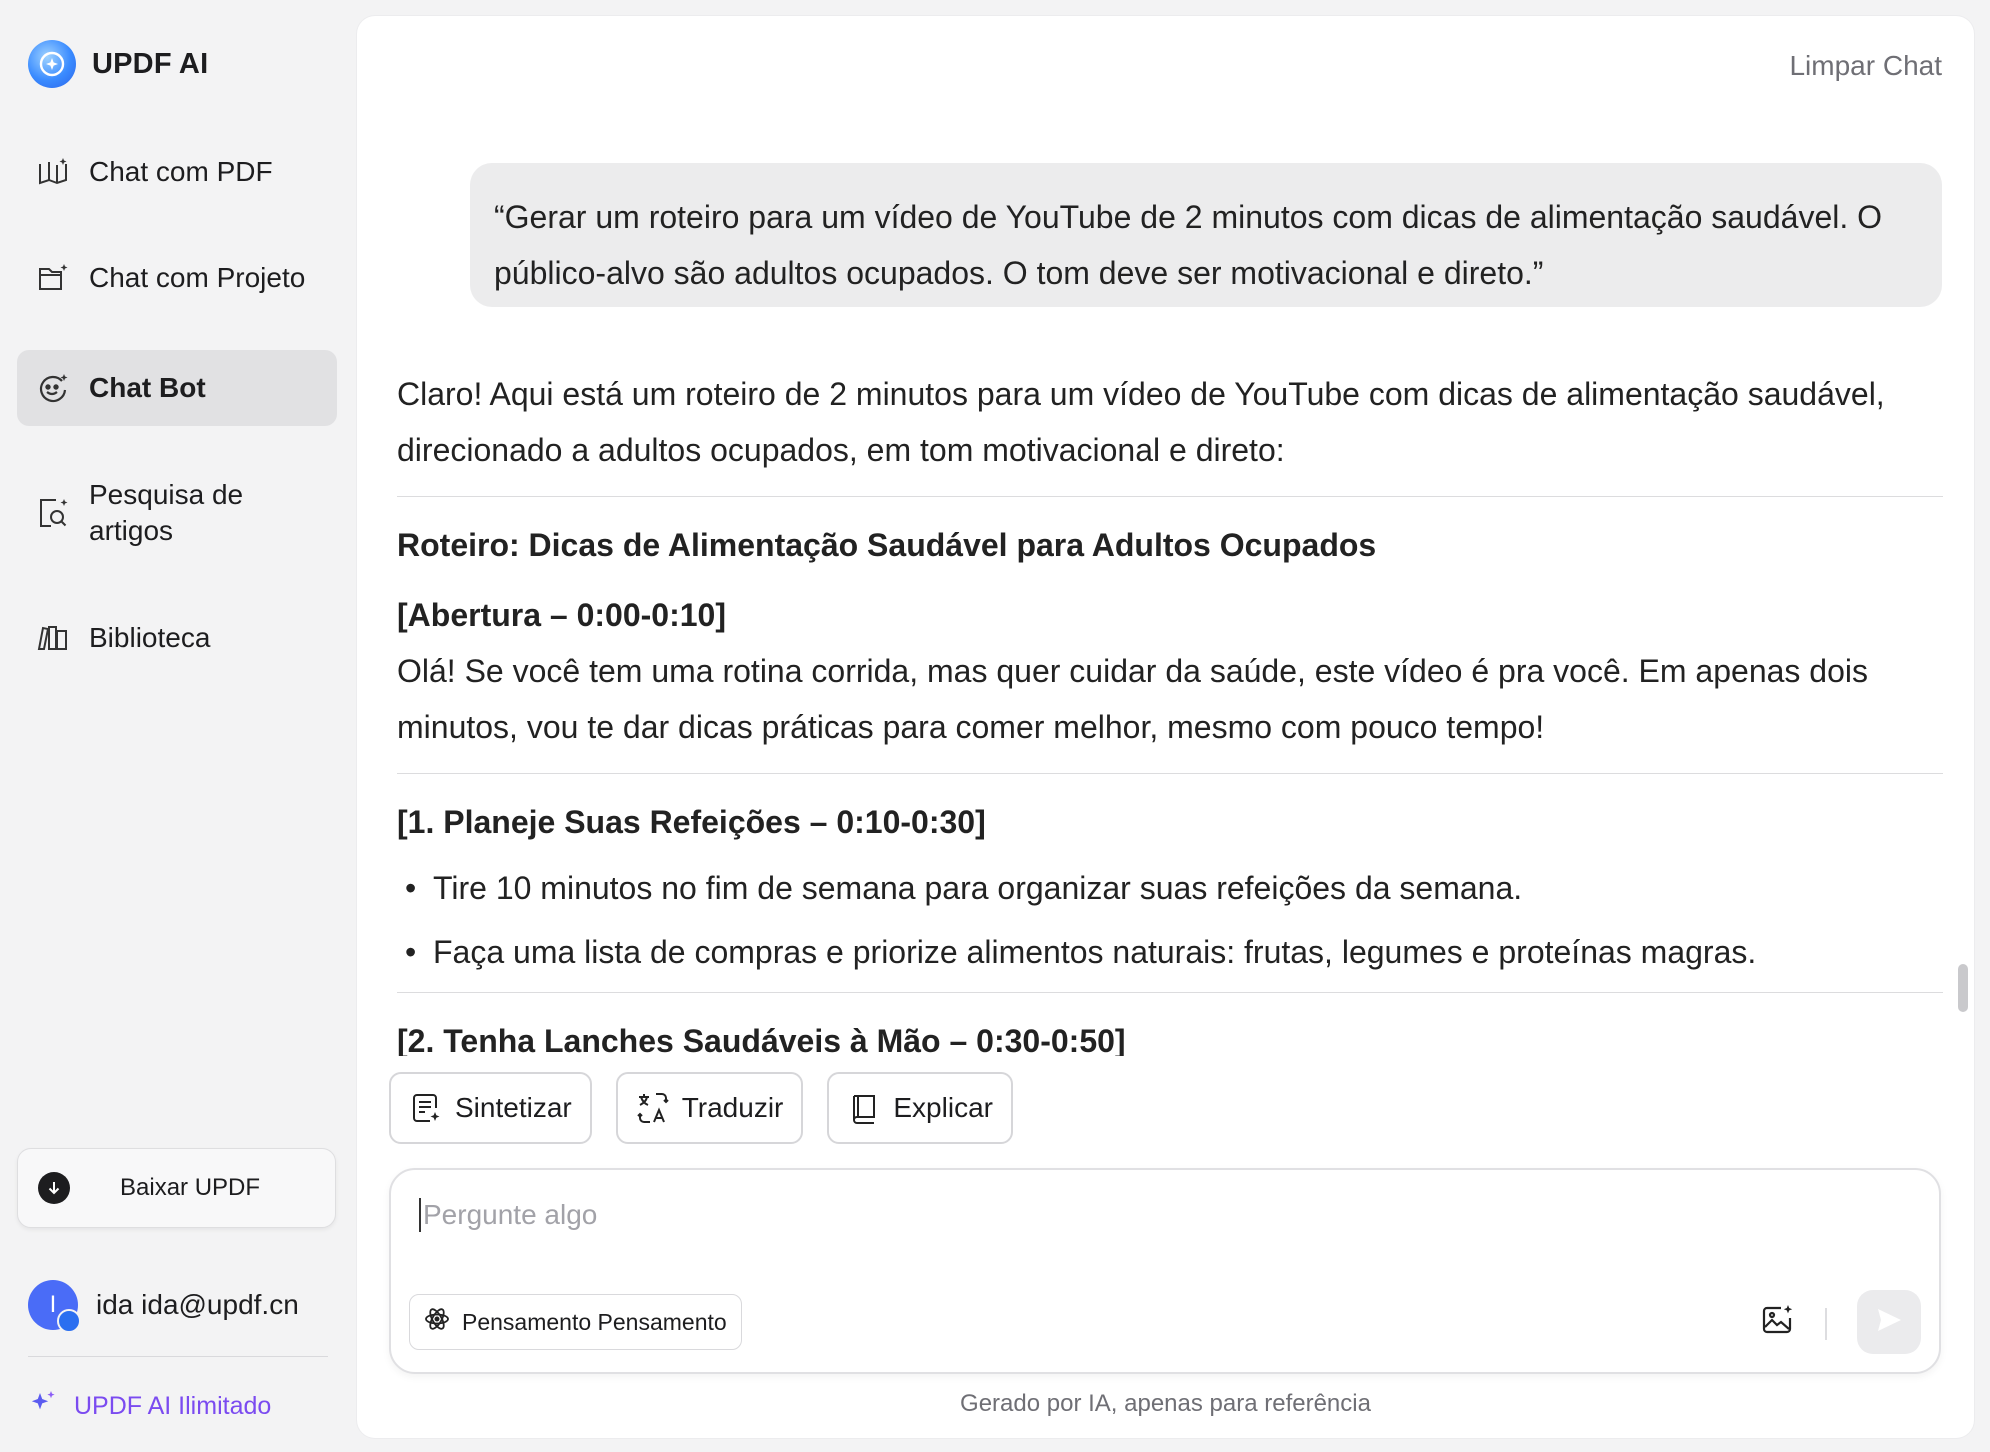 Image resolution: width=1990 pixels, height=1452 pixels. I want to click on sparkle-icon, so click(43, 1406).